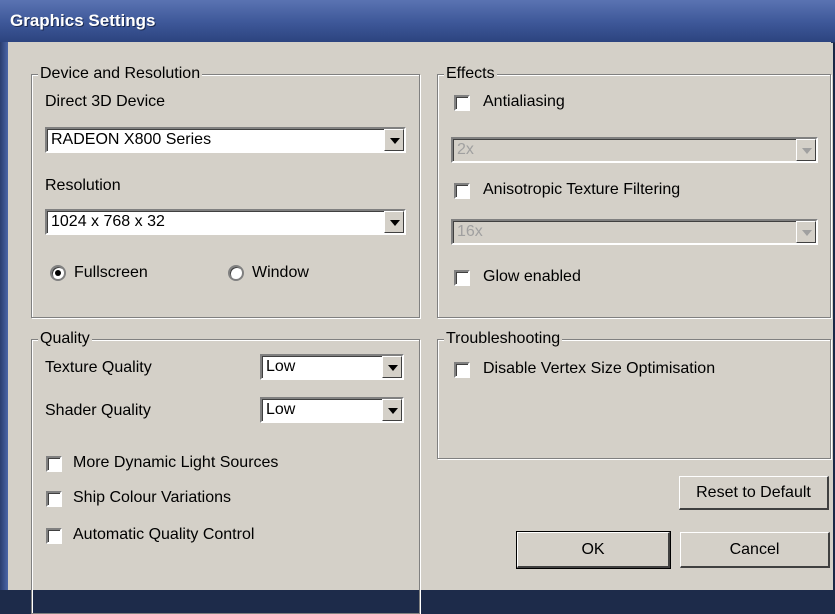 The height and width of the screenshot is (614, 835). What do you see at coordinates (225, 140) in the screenshot?
I see `direct3d-device-select: RADEON X800 Series` at bounding box center [225, 140].